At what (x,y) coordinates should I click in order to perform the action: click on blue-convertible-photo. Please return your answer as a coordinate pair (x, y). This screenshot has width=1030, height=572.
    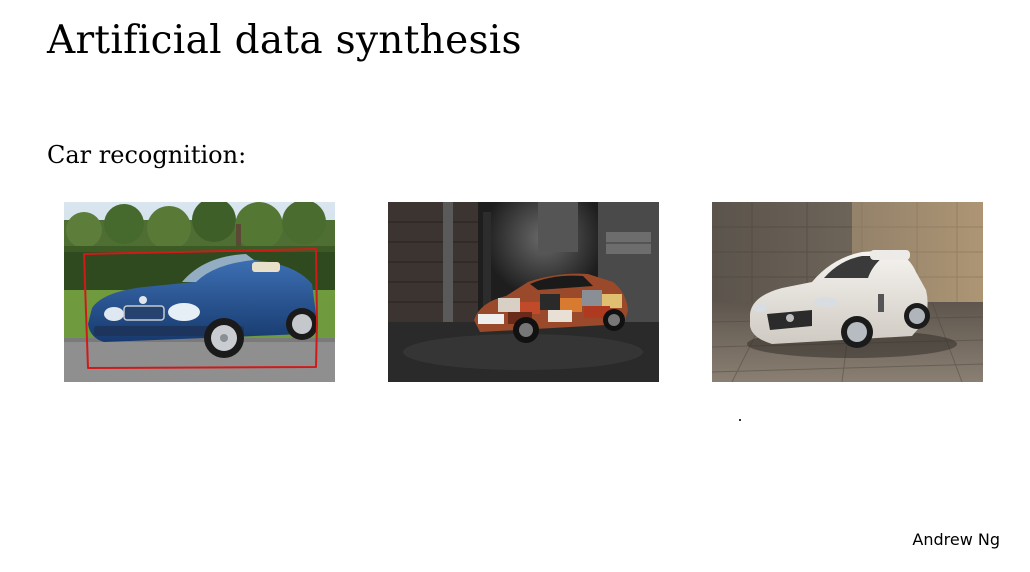
    Looking at the image, I should click on (199, 292).